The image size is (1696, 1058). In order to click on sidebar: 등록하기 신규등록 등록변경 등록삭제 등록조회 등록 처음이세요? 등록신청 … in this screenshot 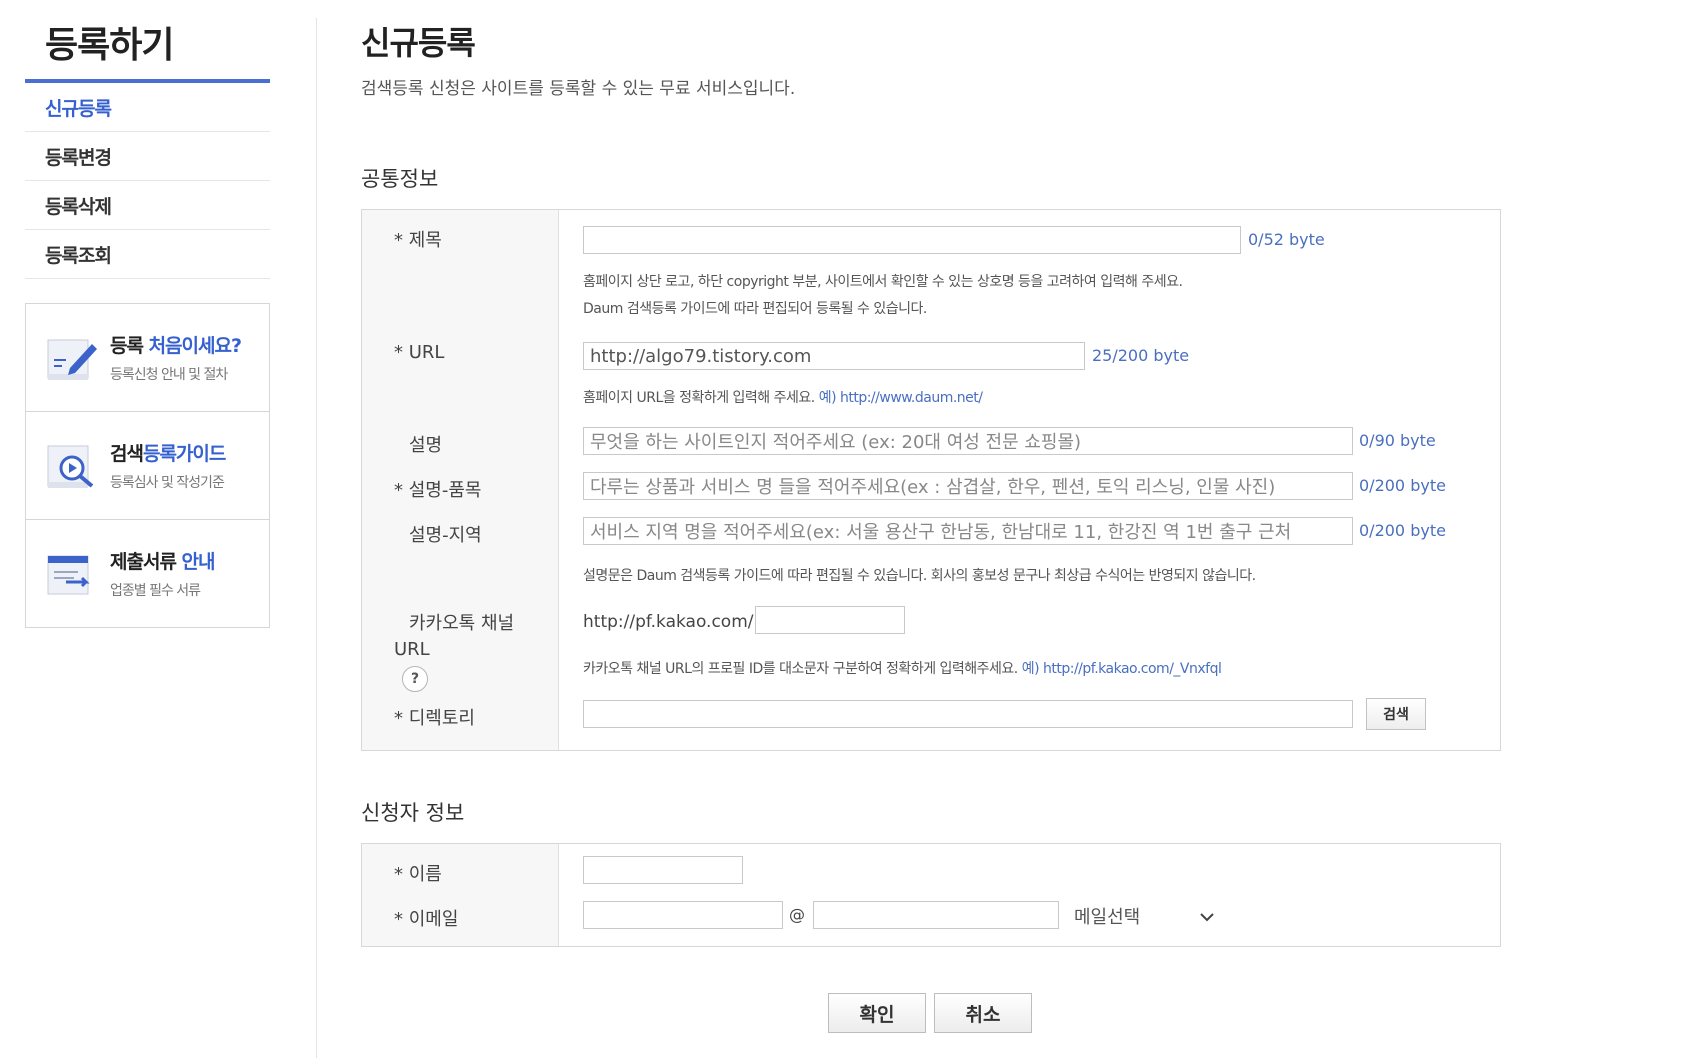, I will do `click(147, 314)`.